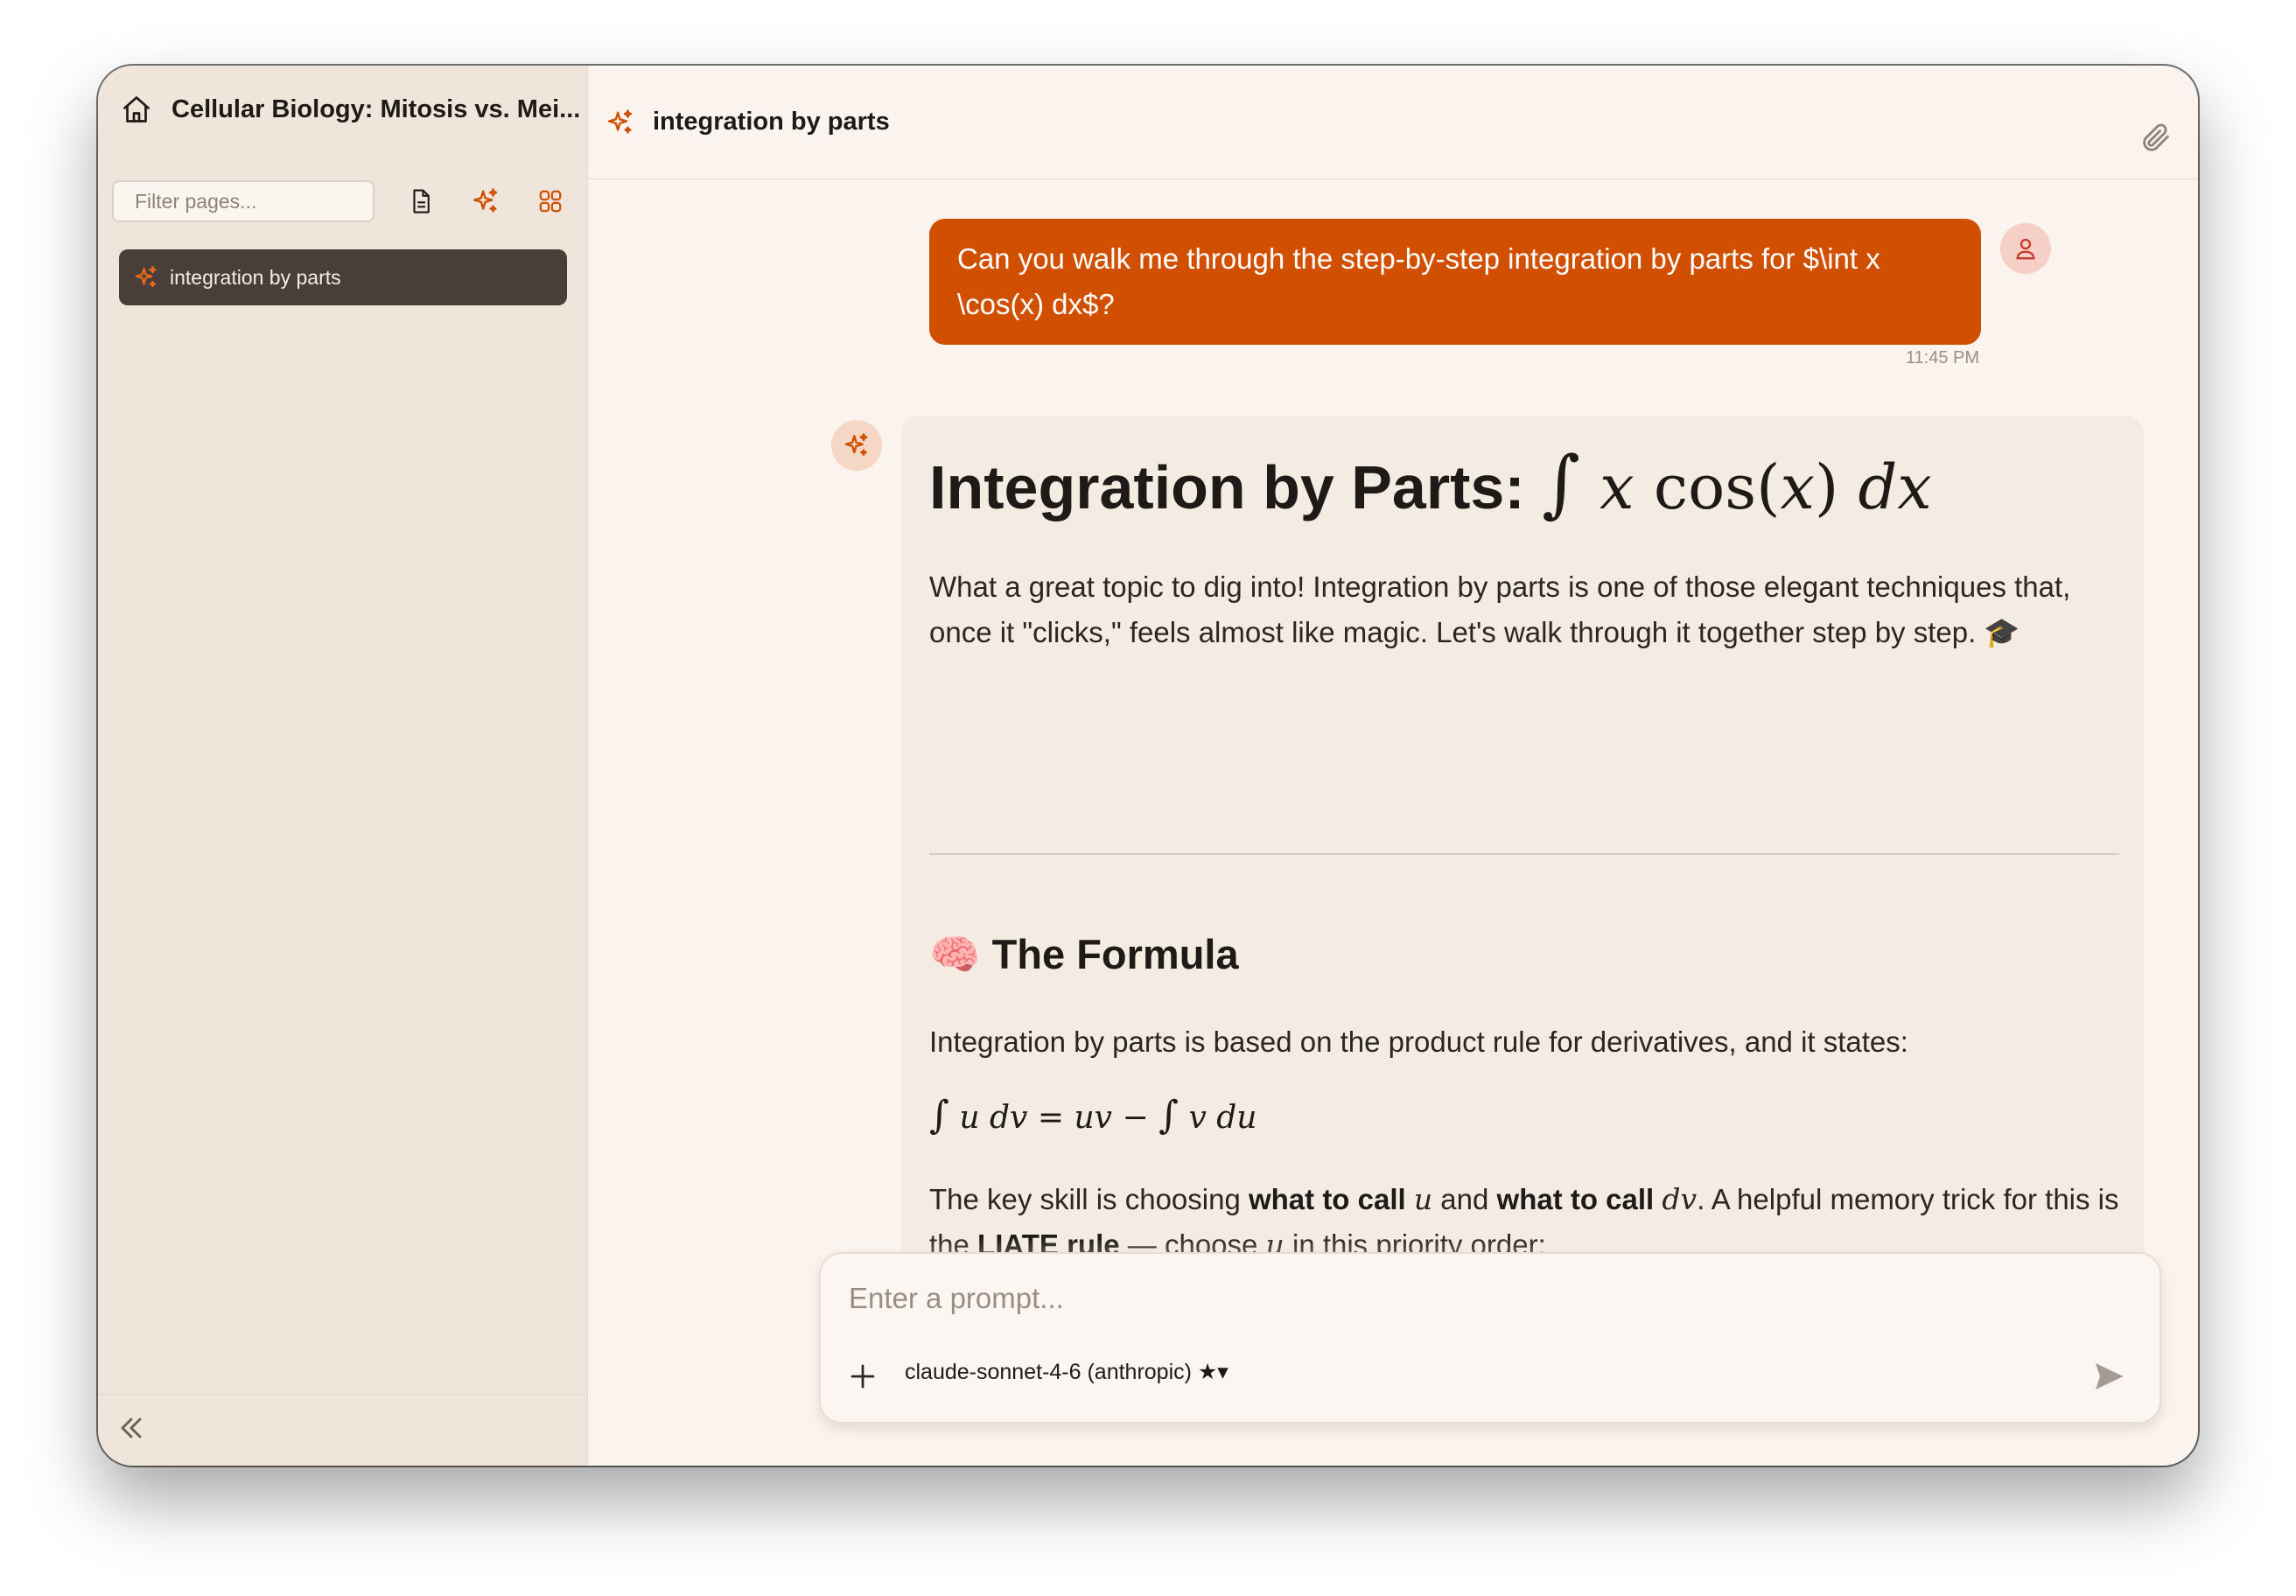 The width and height of the screenshot is (2296, 1596). I want to click on user-avatar, so click(2025, 248).